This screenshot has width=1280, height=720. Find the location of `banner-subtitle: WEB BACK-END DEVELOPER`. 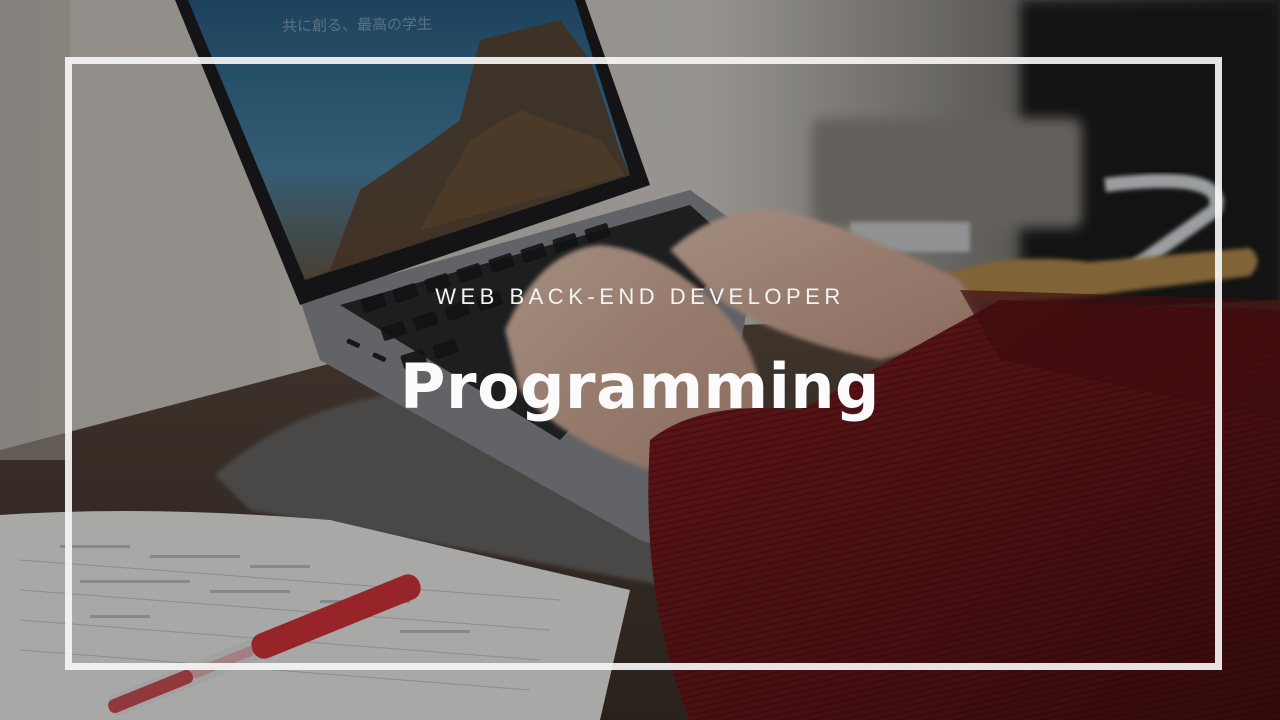

banner-subtitle: WEB BACK-END DEVELOPER is located at coordinates (640, 296).